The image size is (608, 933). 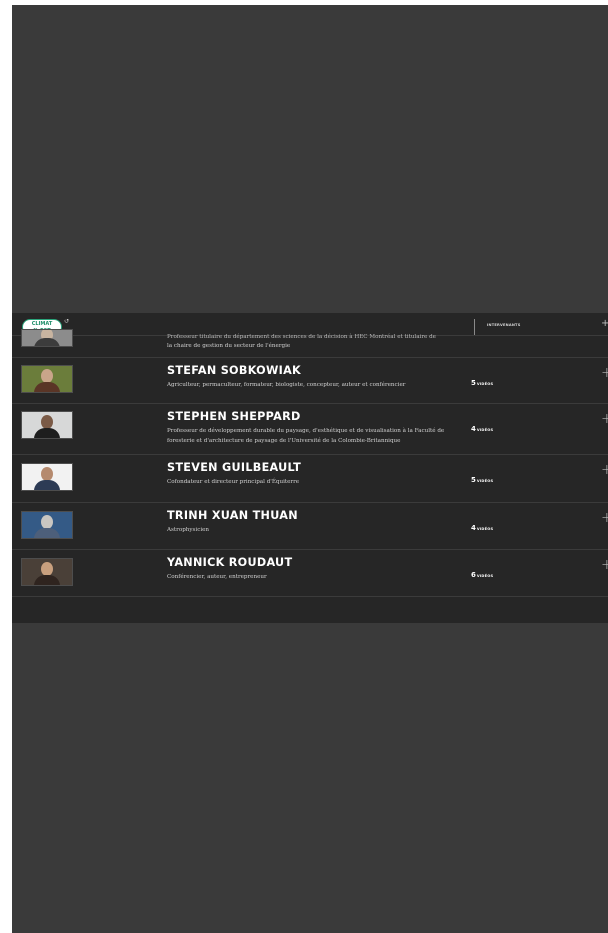 I want to click on speaker-name: STEFAN SOBKOWIAK, so click(x=234, y=370).